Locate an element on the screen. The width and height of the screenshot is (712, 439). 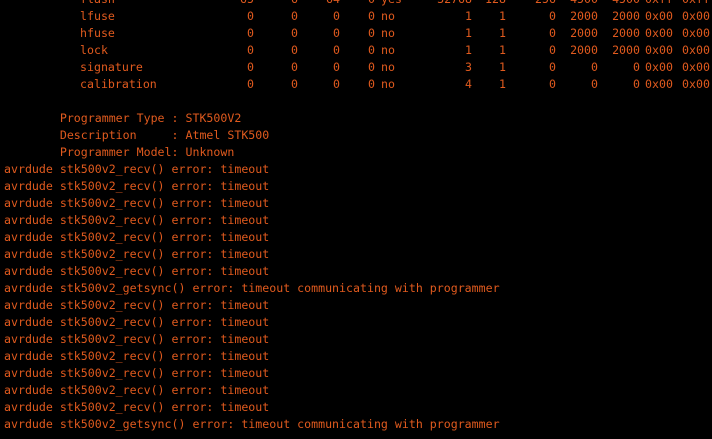
memory-value: 6 is located at coordinates (288, 4).